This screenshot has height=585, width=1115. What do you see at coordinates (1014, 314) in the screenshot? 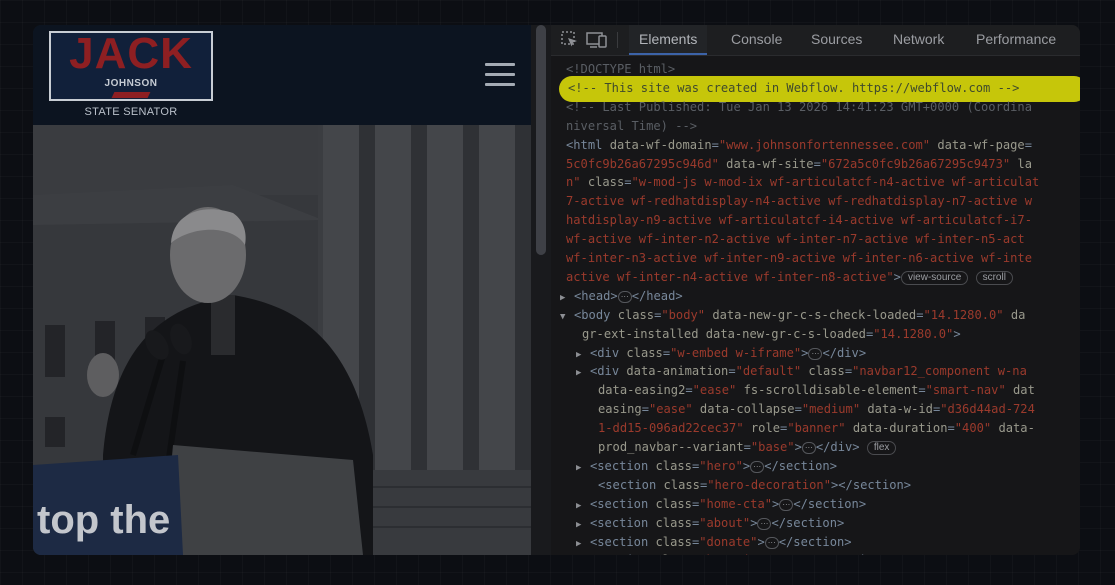
I see `code-token: da` at bounding box center [1014, 314].